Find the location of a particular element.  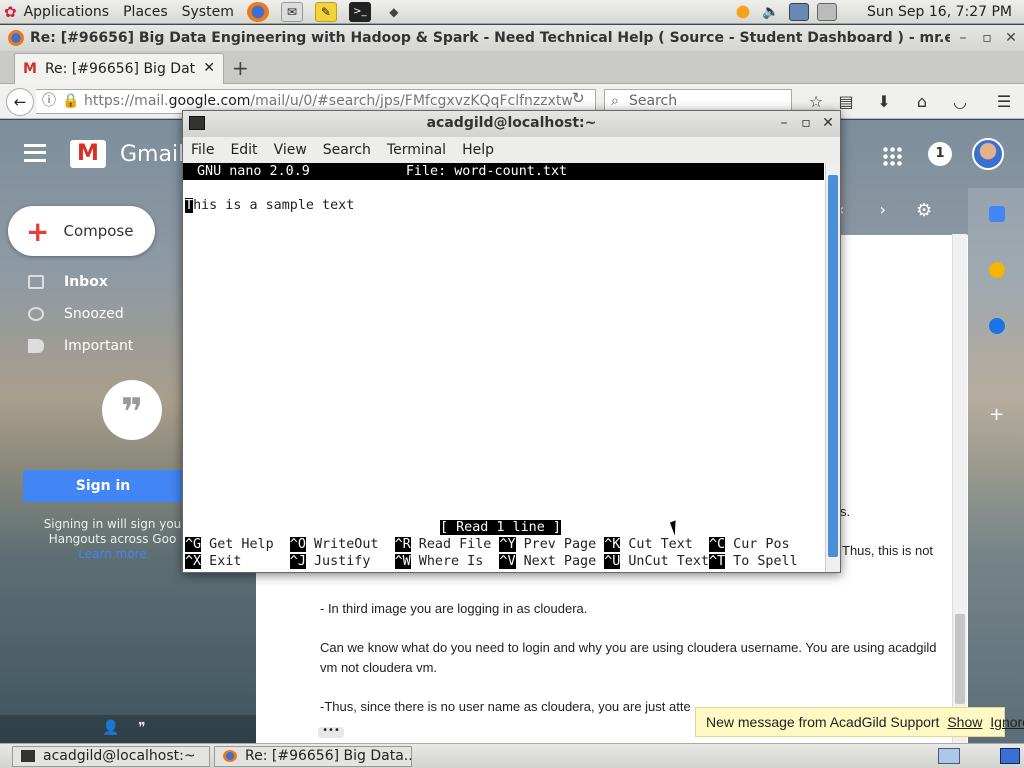

places-menu: Places is located at coordinates (145, 12).